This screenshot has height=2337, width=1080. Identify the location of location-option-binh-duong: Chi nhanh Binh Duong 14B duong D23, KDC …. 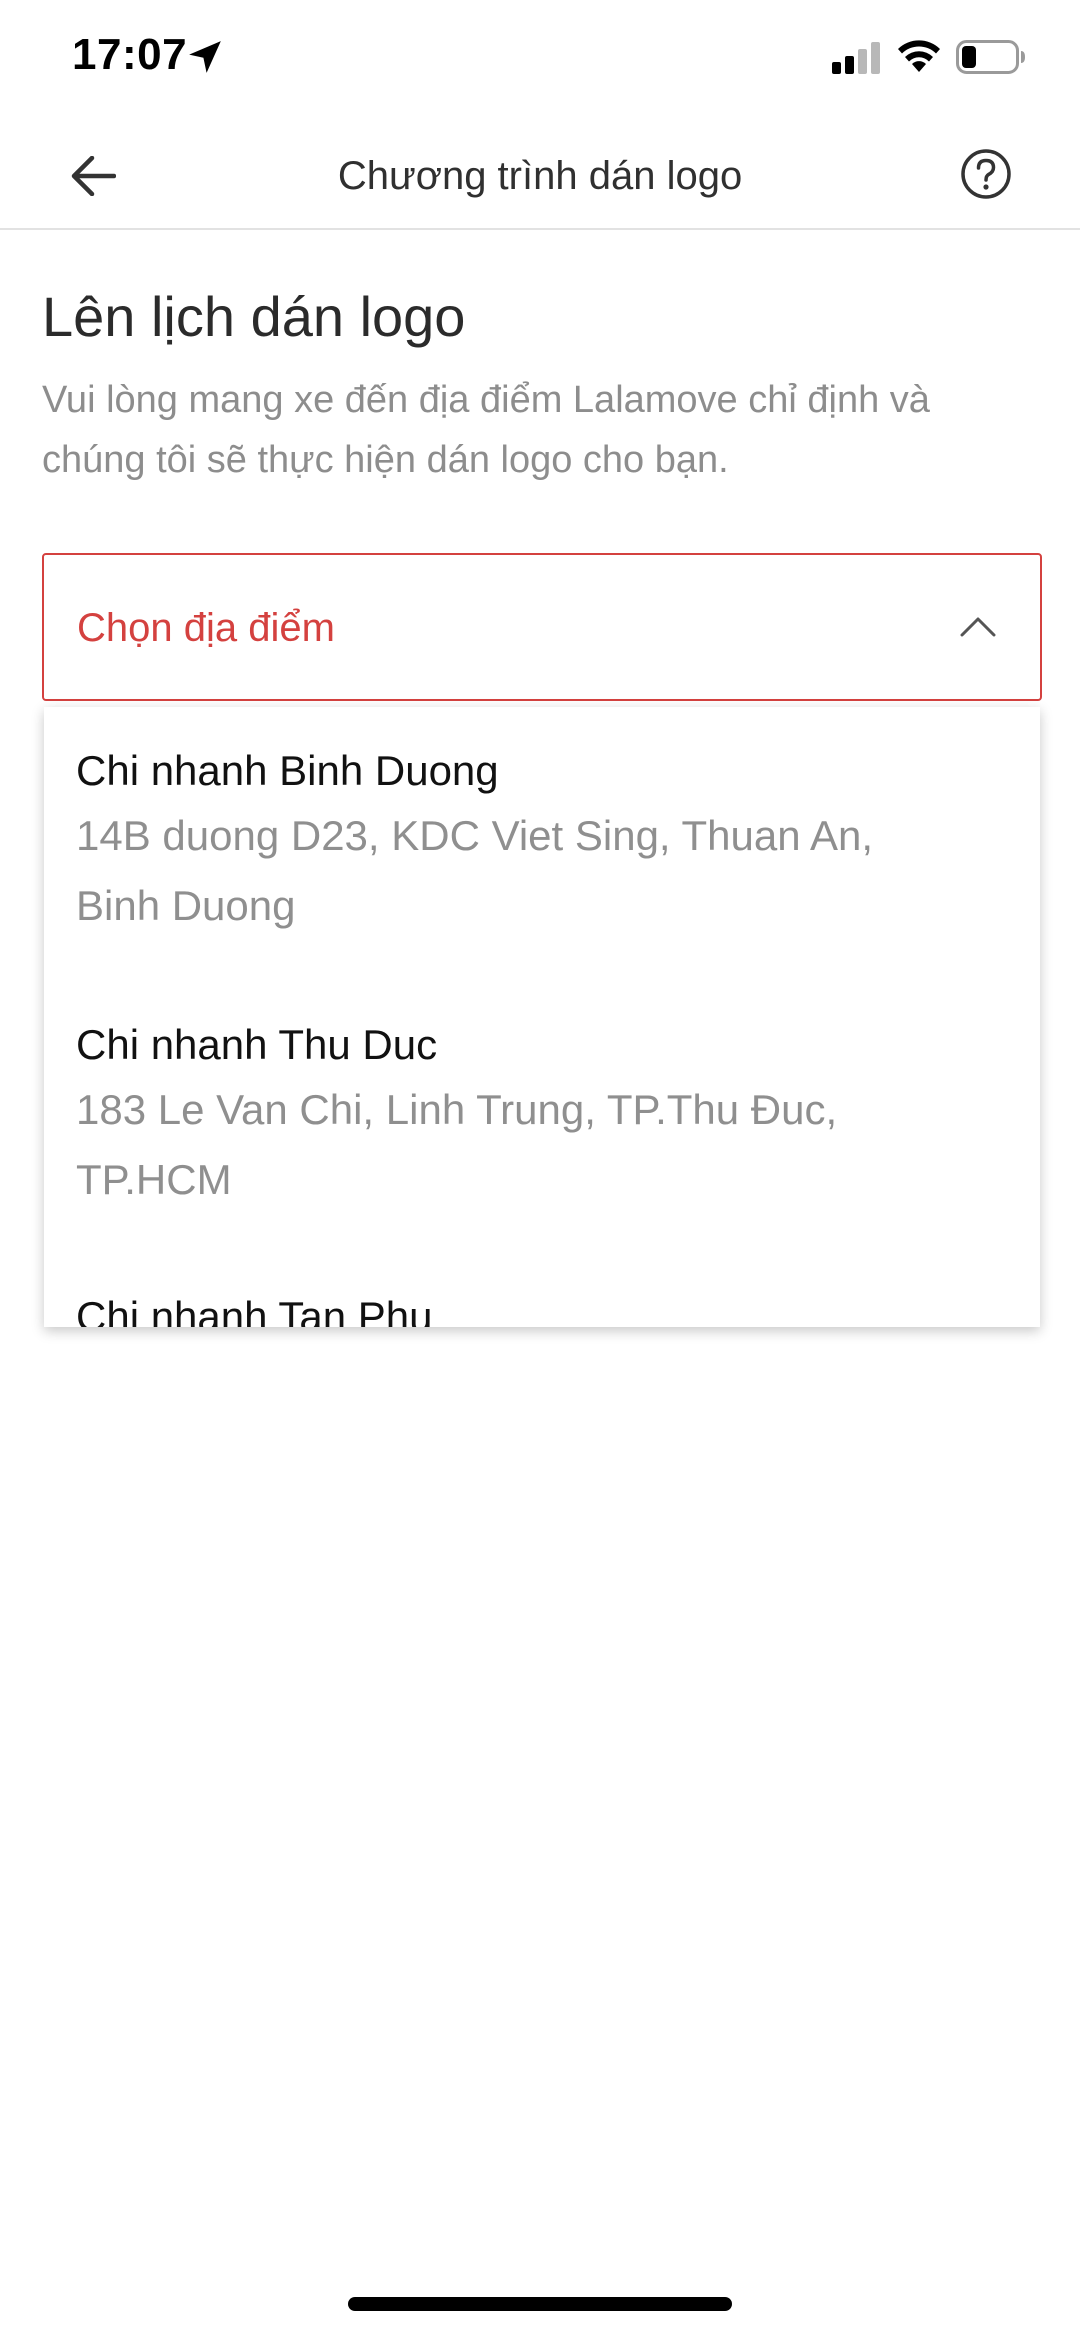
(541, 841).